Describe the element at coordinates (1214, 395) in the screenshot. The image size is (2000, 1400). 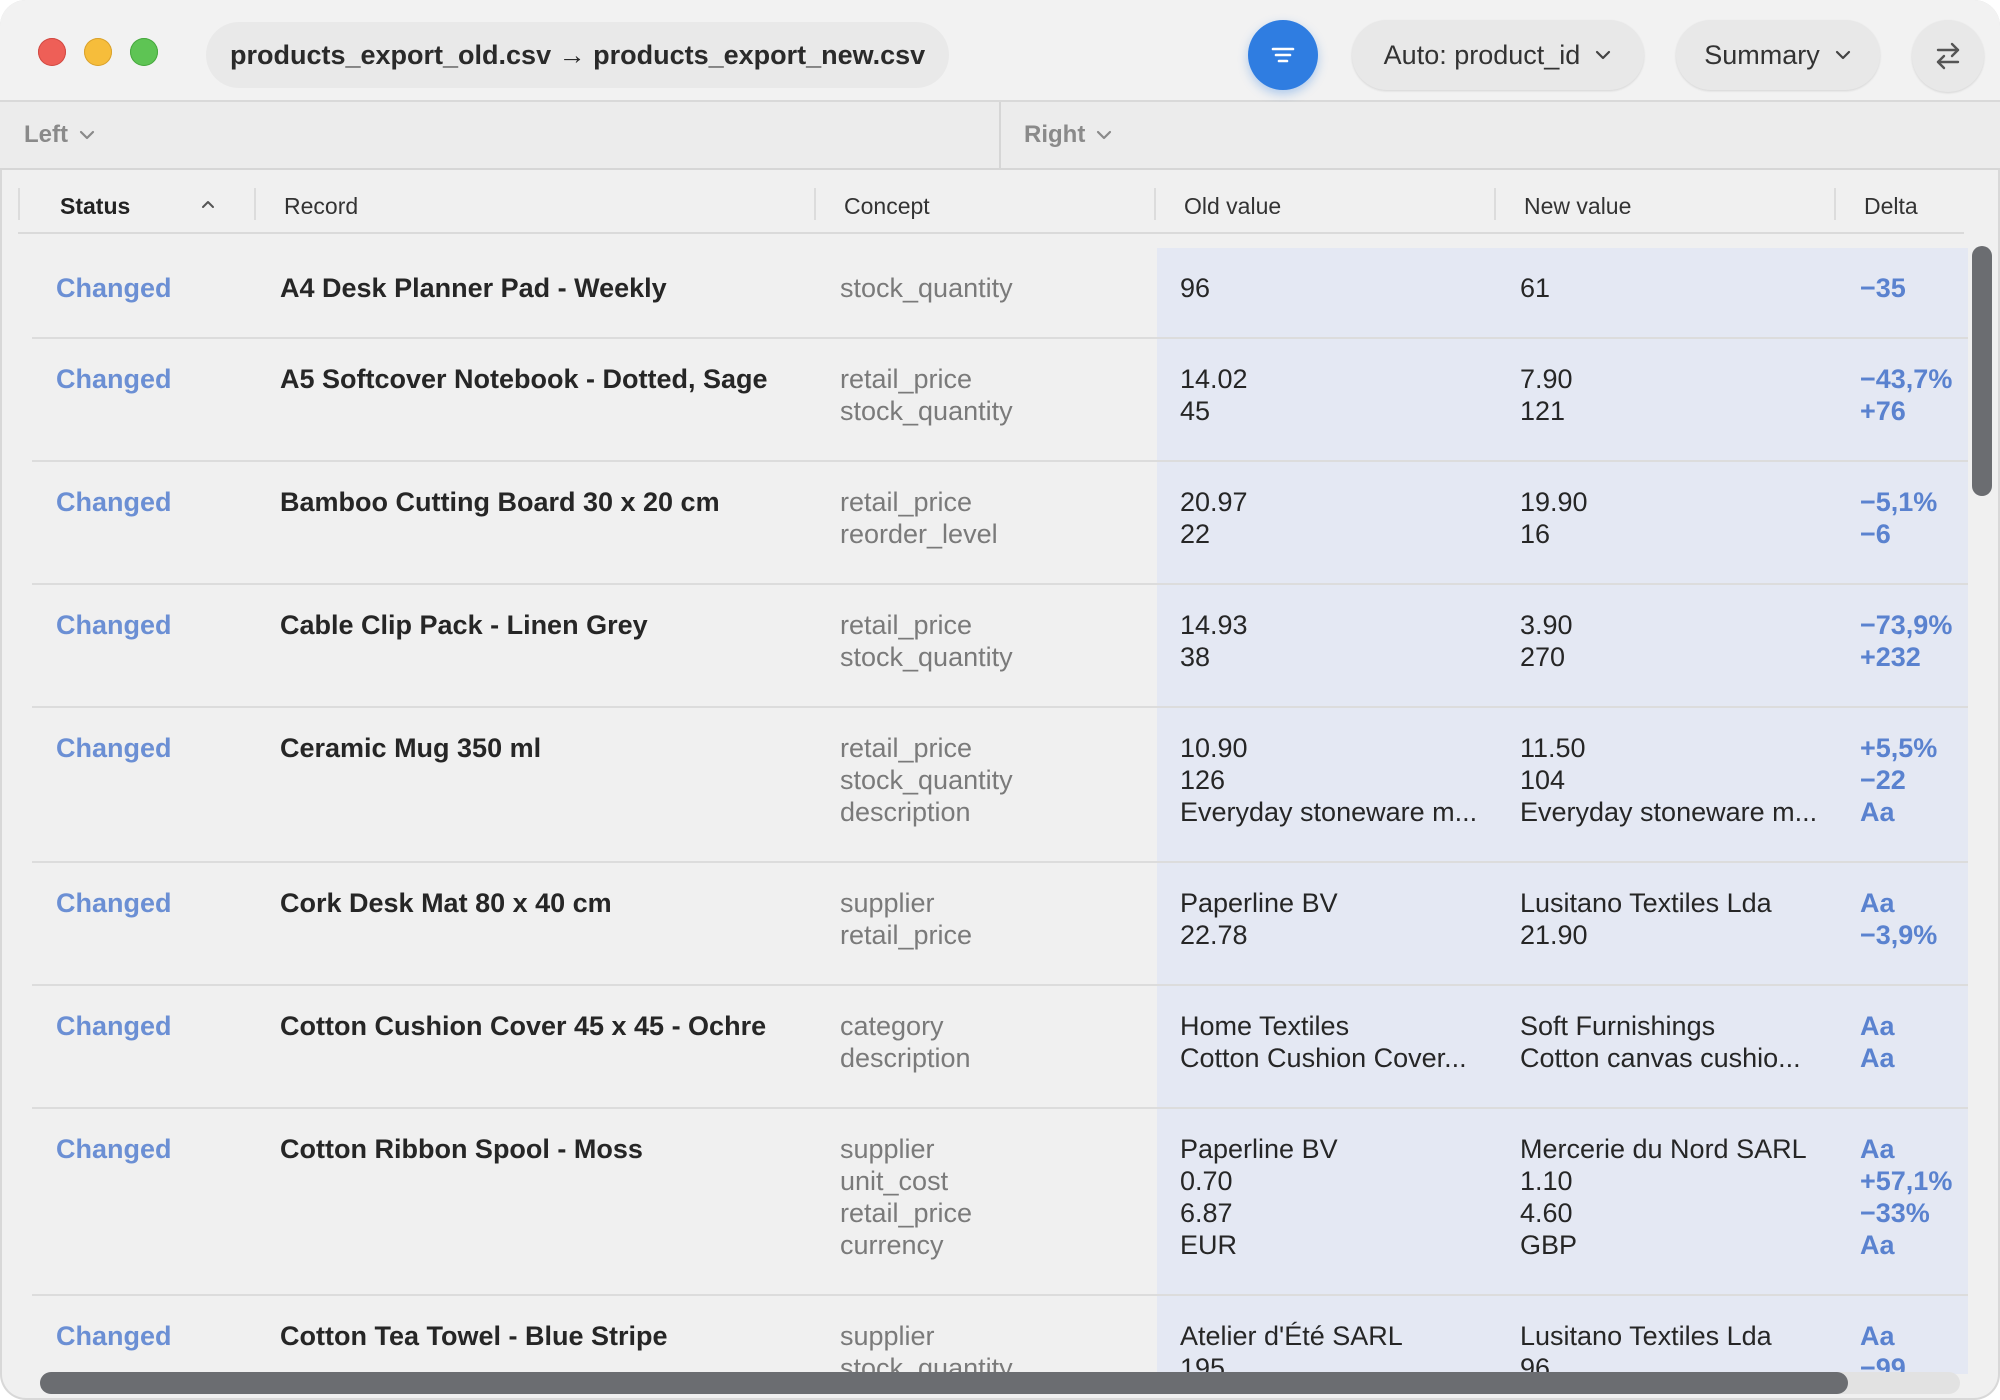
I see `old-value-cell: 14.02 45` at that location.